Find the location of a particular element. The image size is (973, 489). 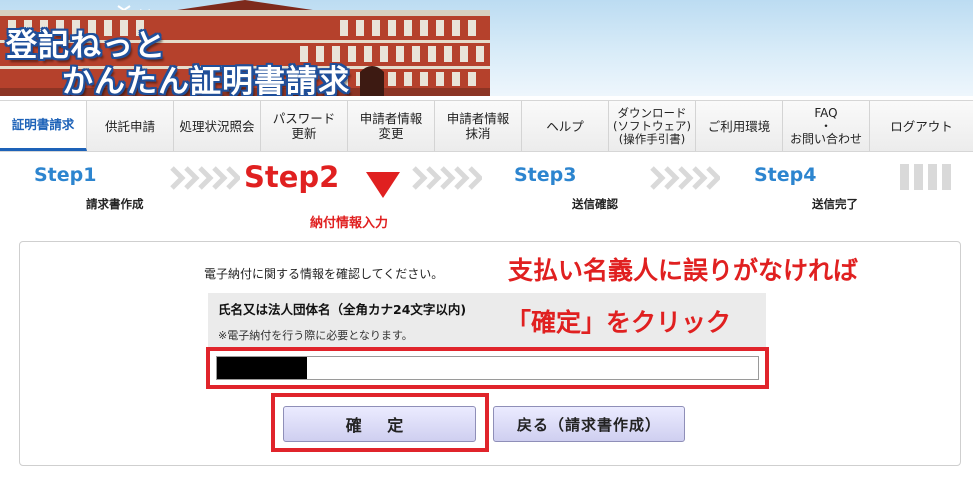

current-step-triangle-icon is located at coordinates (383, 185).